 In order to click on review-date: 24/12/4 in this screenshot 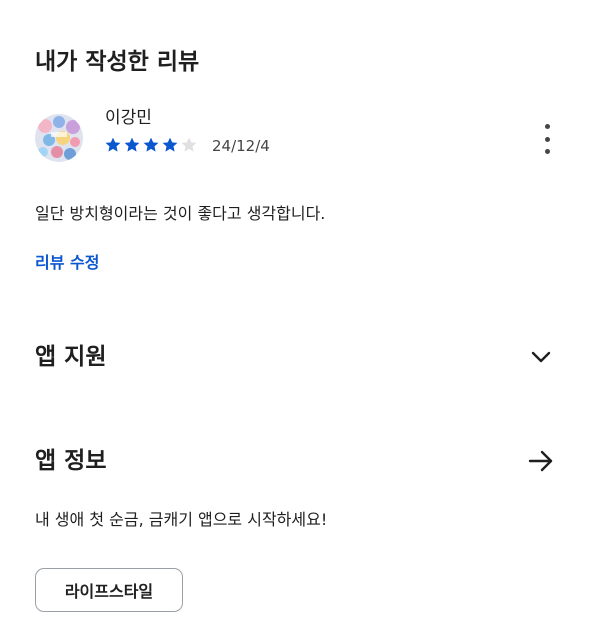, I will do `click(241, 146)`.